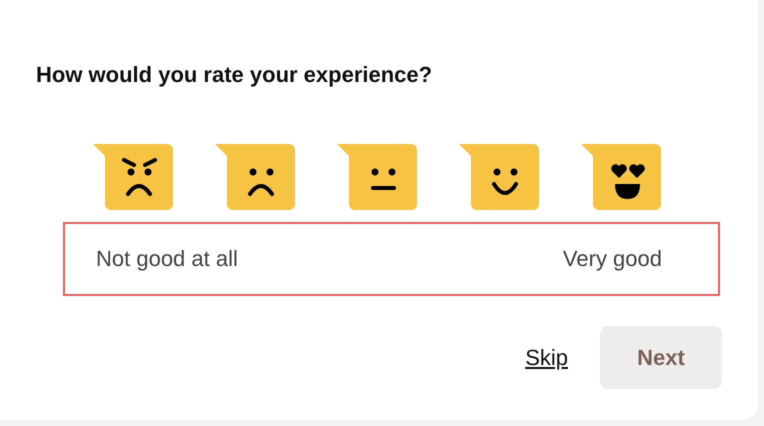 The image size is (764, 426). I want to click on love-face-icon, so click(621, 177).